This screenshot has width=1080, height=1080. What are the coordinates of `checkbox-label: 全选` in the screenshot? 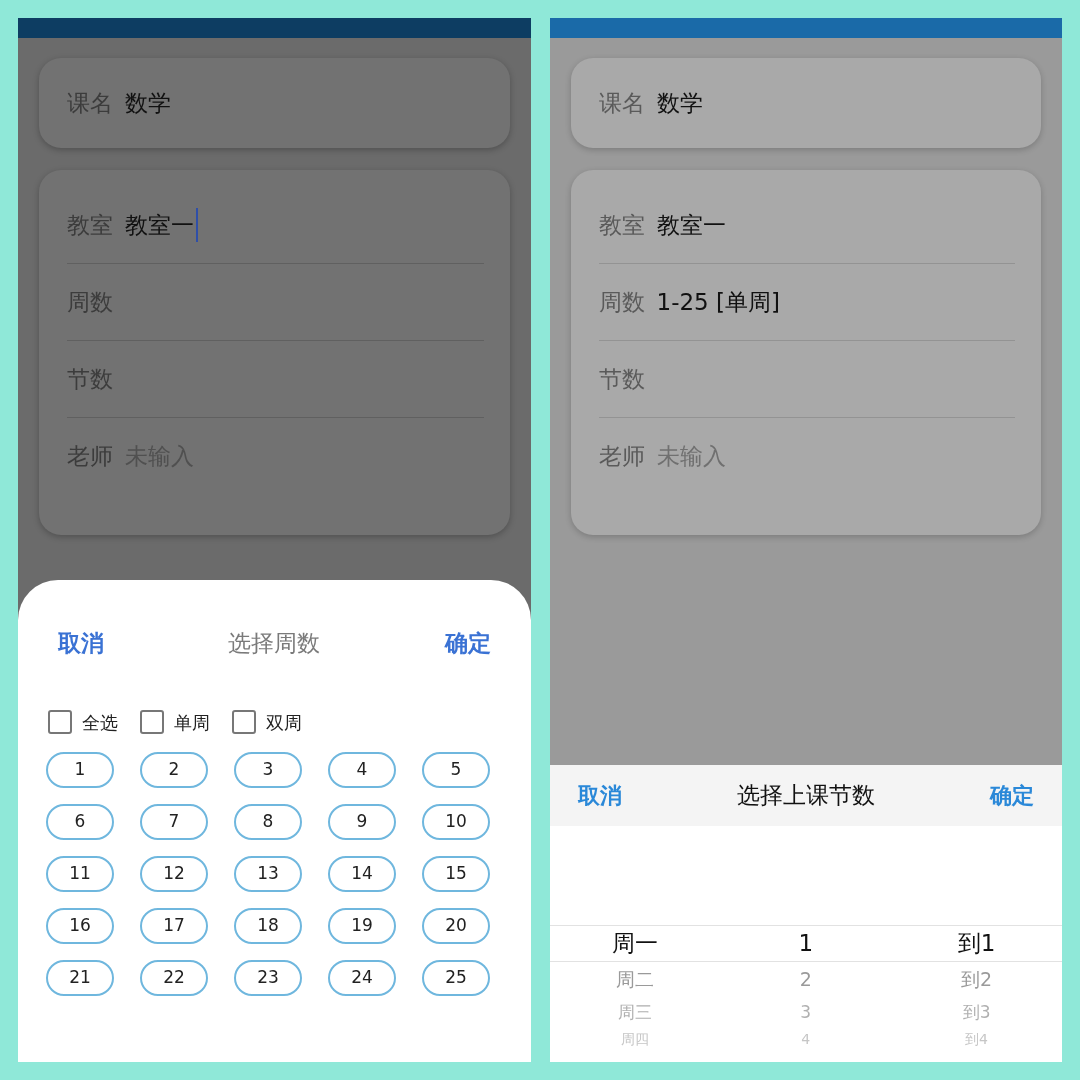 It's located at (100, 722).